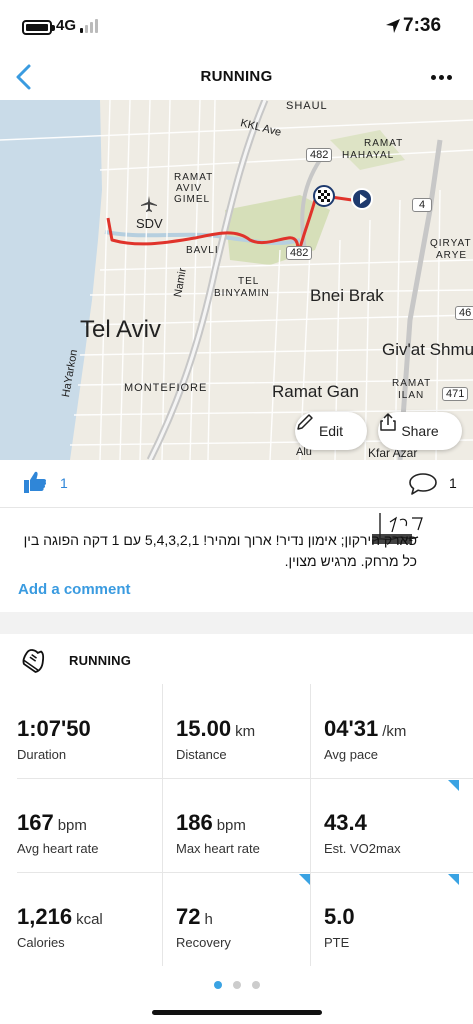 This screenshot has width=473, height=1024. Describe the element at coordinates (451, 243) in the screenshot. I see `map-label-qiryat-arye-1: QIRYAT` at that location.